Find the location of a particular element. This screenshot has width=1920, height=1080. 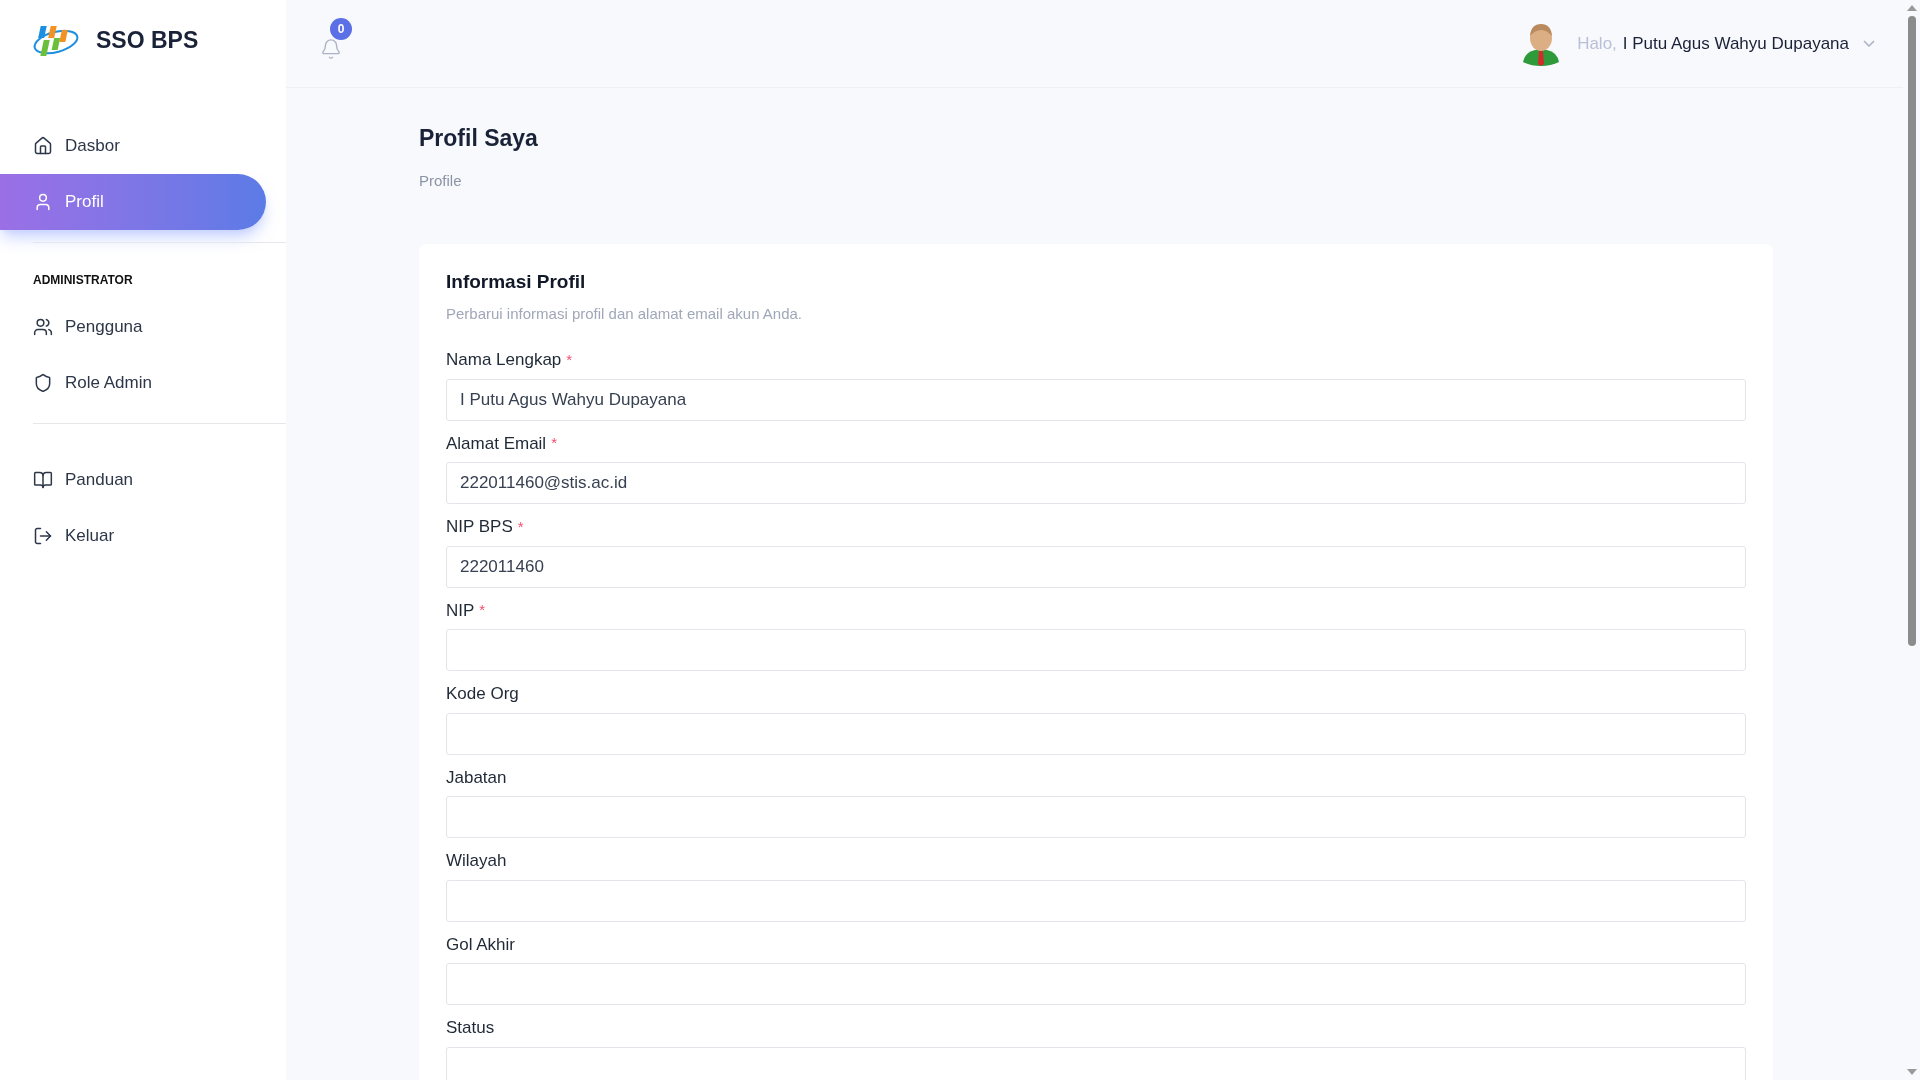

home-icon is located at coordinates (43, 146).